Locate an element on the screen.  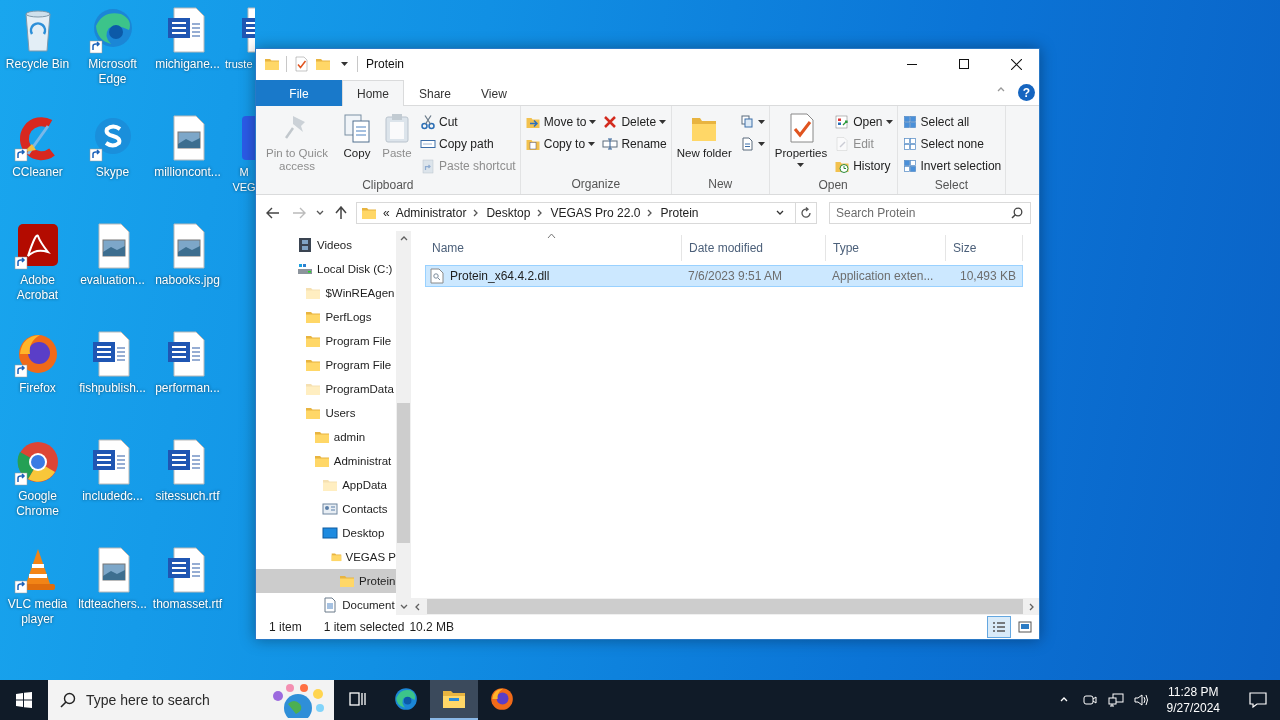
breadcrumb: Protein is located at coordinates (679, 213).